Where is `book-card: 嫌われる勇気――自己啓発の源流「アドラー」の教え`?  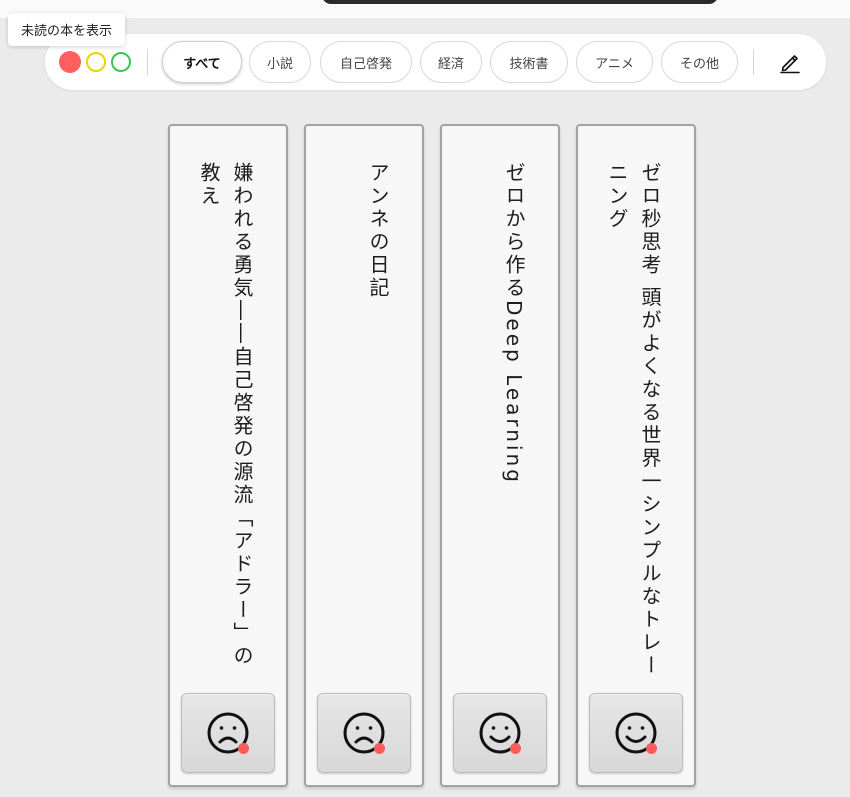 book-card: 嫌われる勇気――自己啓発の源流「アドラー」の教え is located at coordinates (228, 455).